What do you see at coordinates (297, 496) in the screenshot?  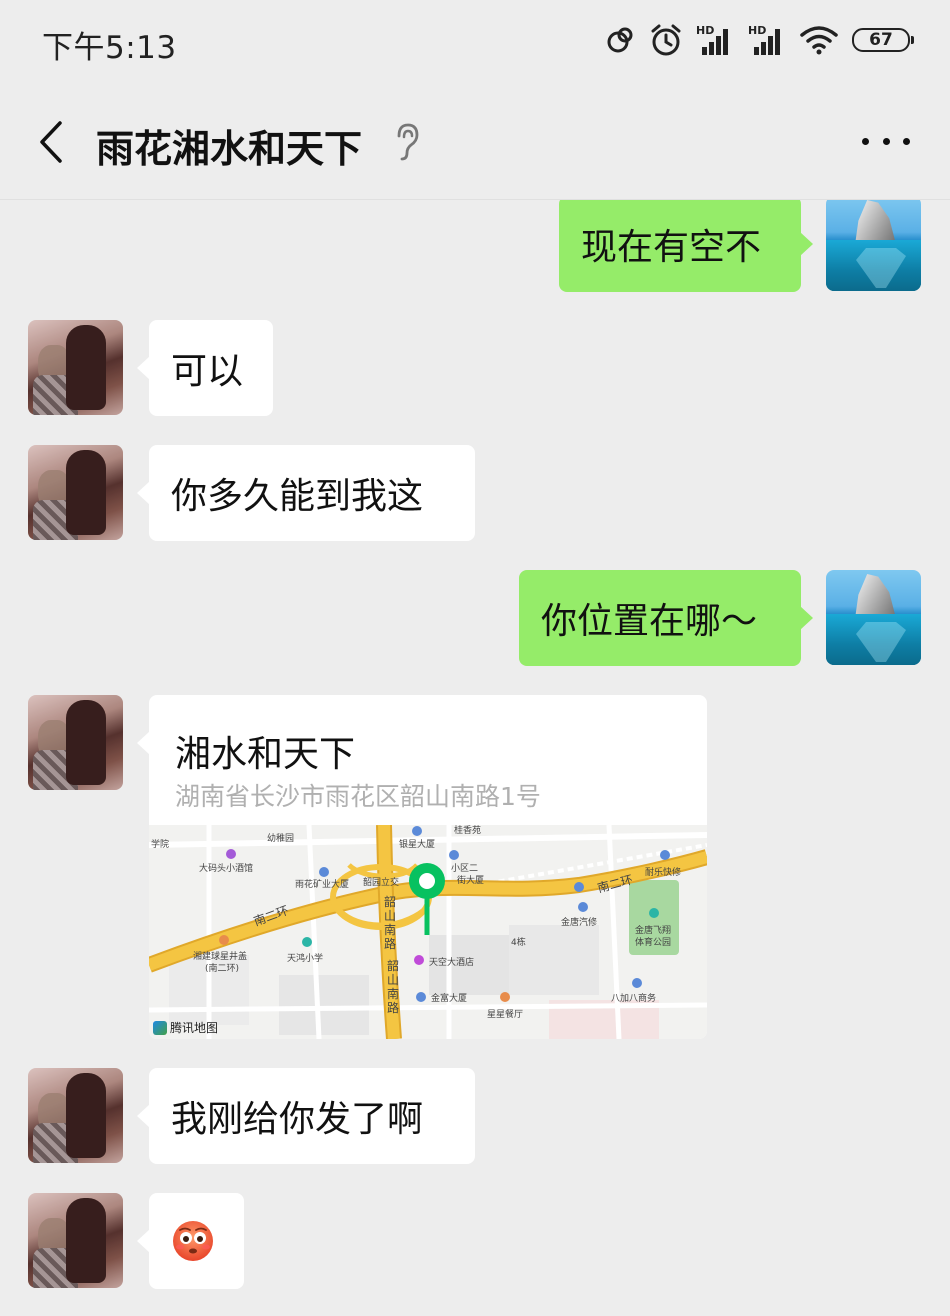 I see `message-text: 你多久能到我这` at bounding box center [297, 496].